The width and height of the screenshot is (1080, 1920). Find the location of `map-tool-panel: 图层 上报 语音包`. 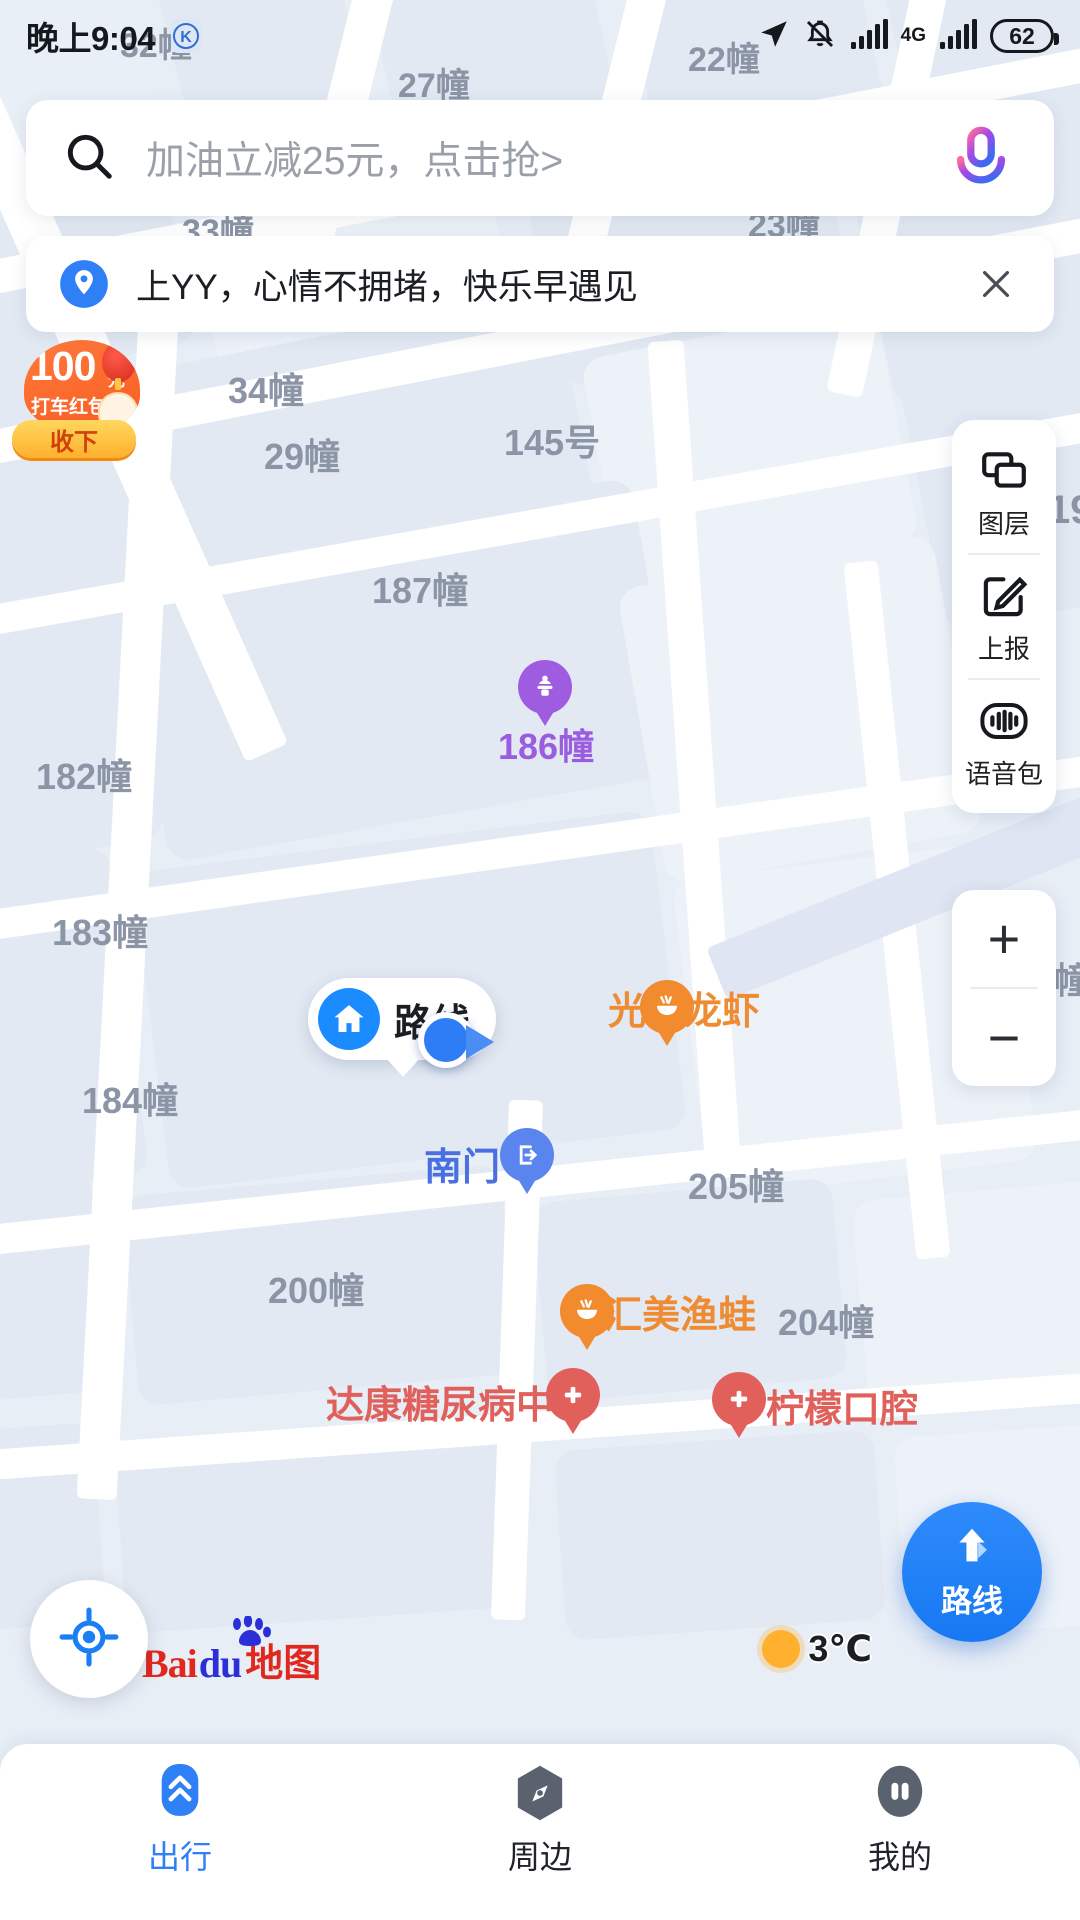

map-tool-panel: 图层 上报 语音包 is located at coordinates (1004, 616).